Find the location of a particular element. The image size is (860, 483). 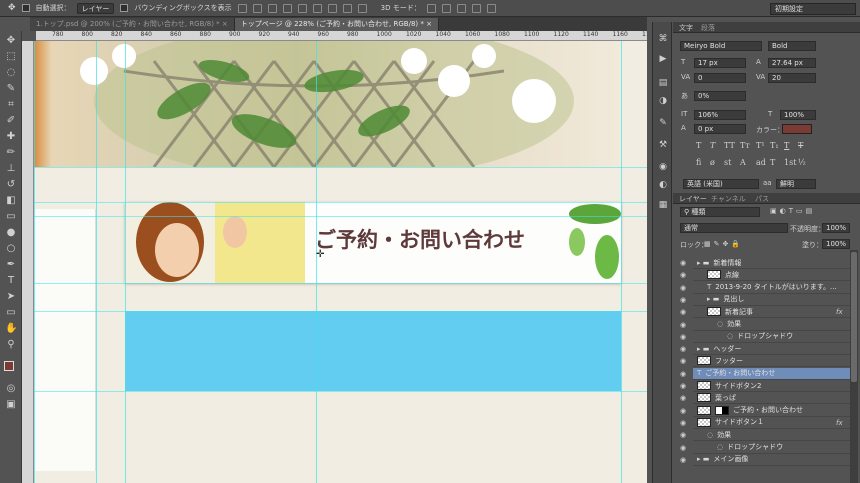

align-left-icon is located at coordinates (287, 8).